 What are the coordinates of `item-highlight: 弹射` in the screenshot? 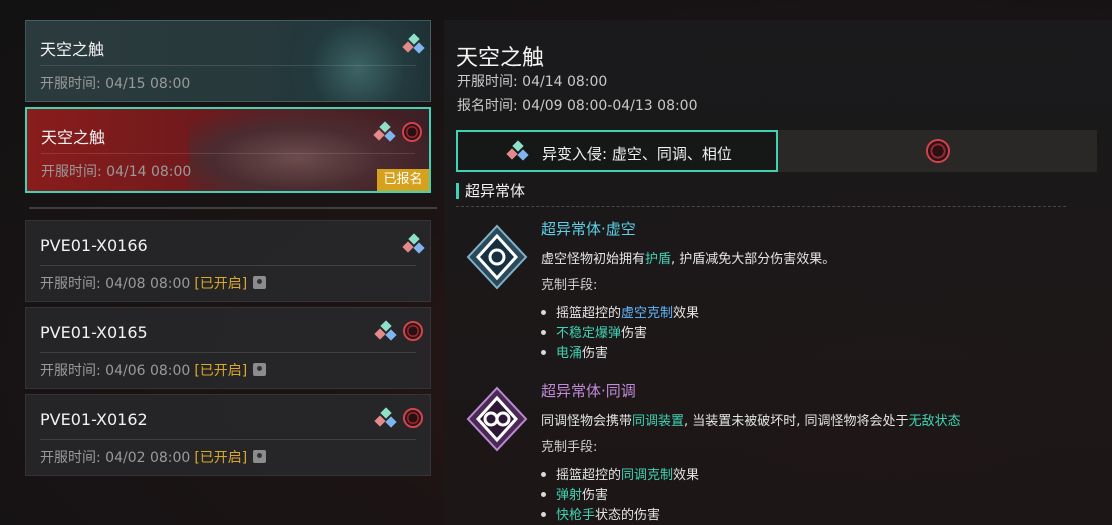 It's located at (569, 495).